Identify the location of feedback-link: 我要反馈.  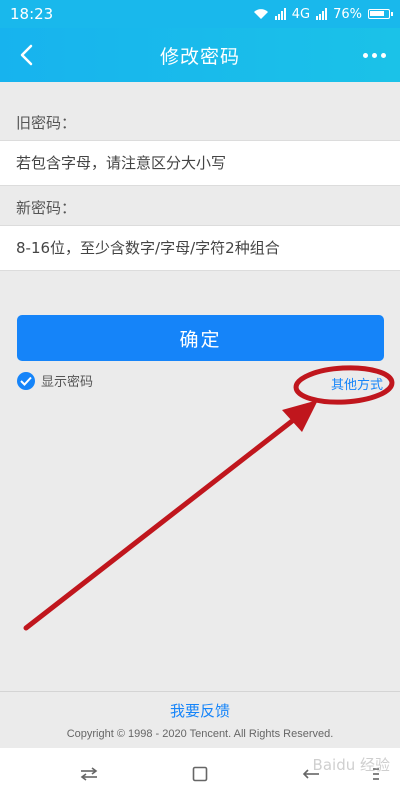
(200, 710).